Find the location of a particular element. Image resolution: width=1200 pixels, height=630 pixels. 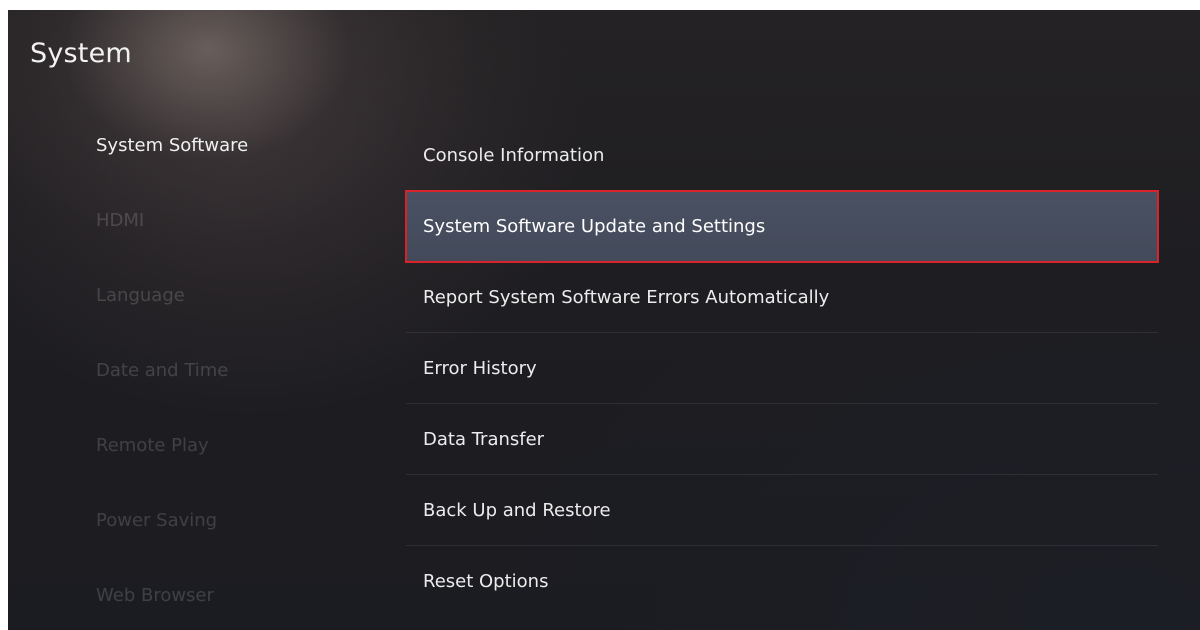

page-title: System is located at coordinates (81, 53).